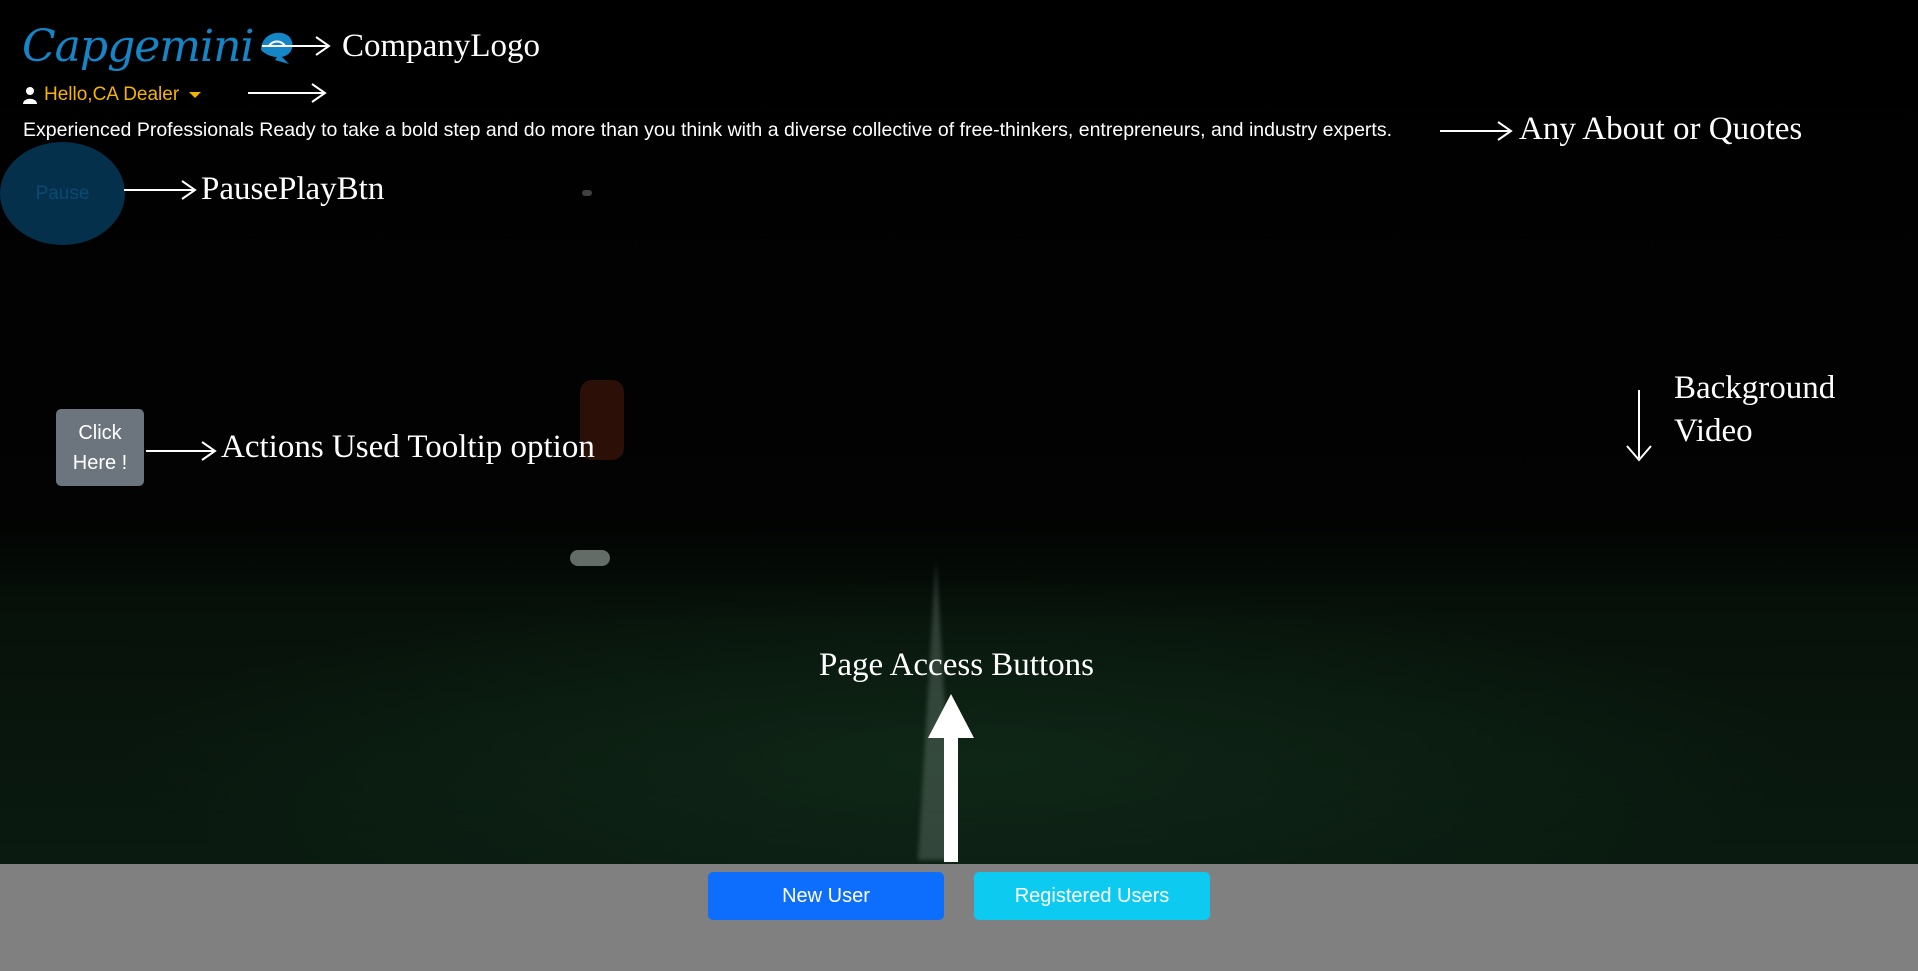  I want to click on annotation-tooltip: Actions Used Tooltip option, so click(408, 447).